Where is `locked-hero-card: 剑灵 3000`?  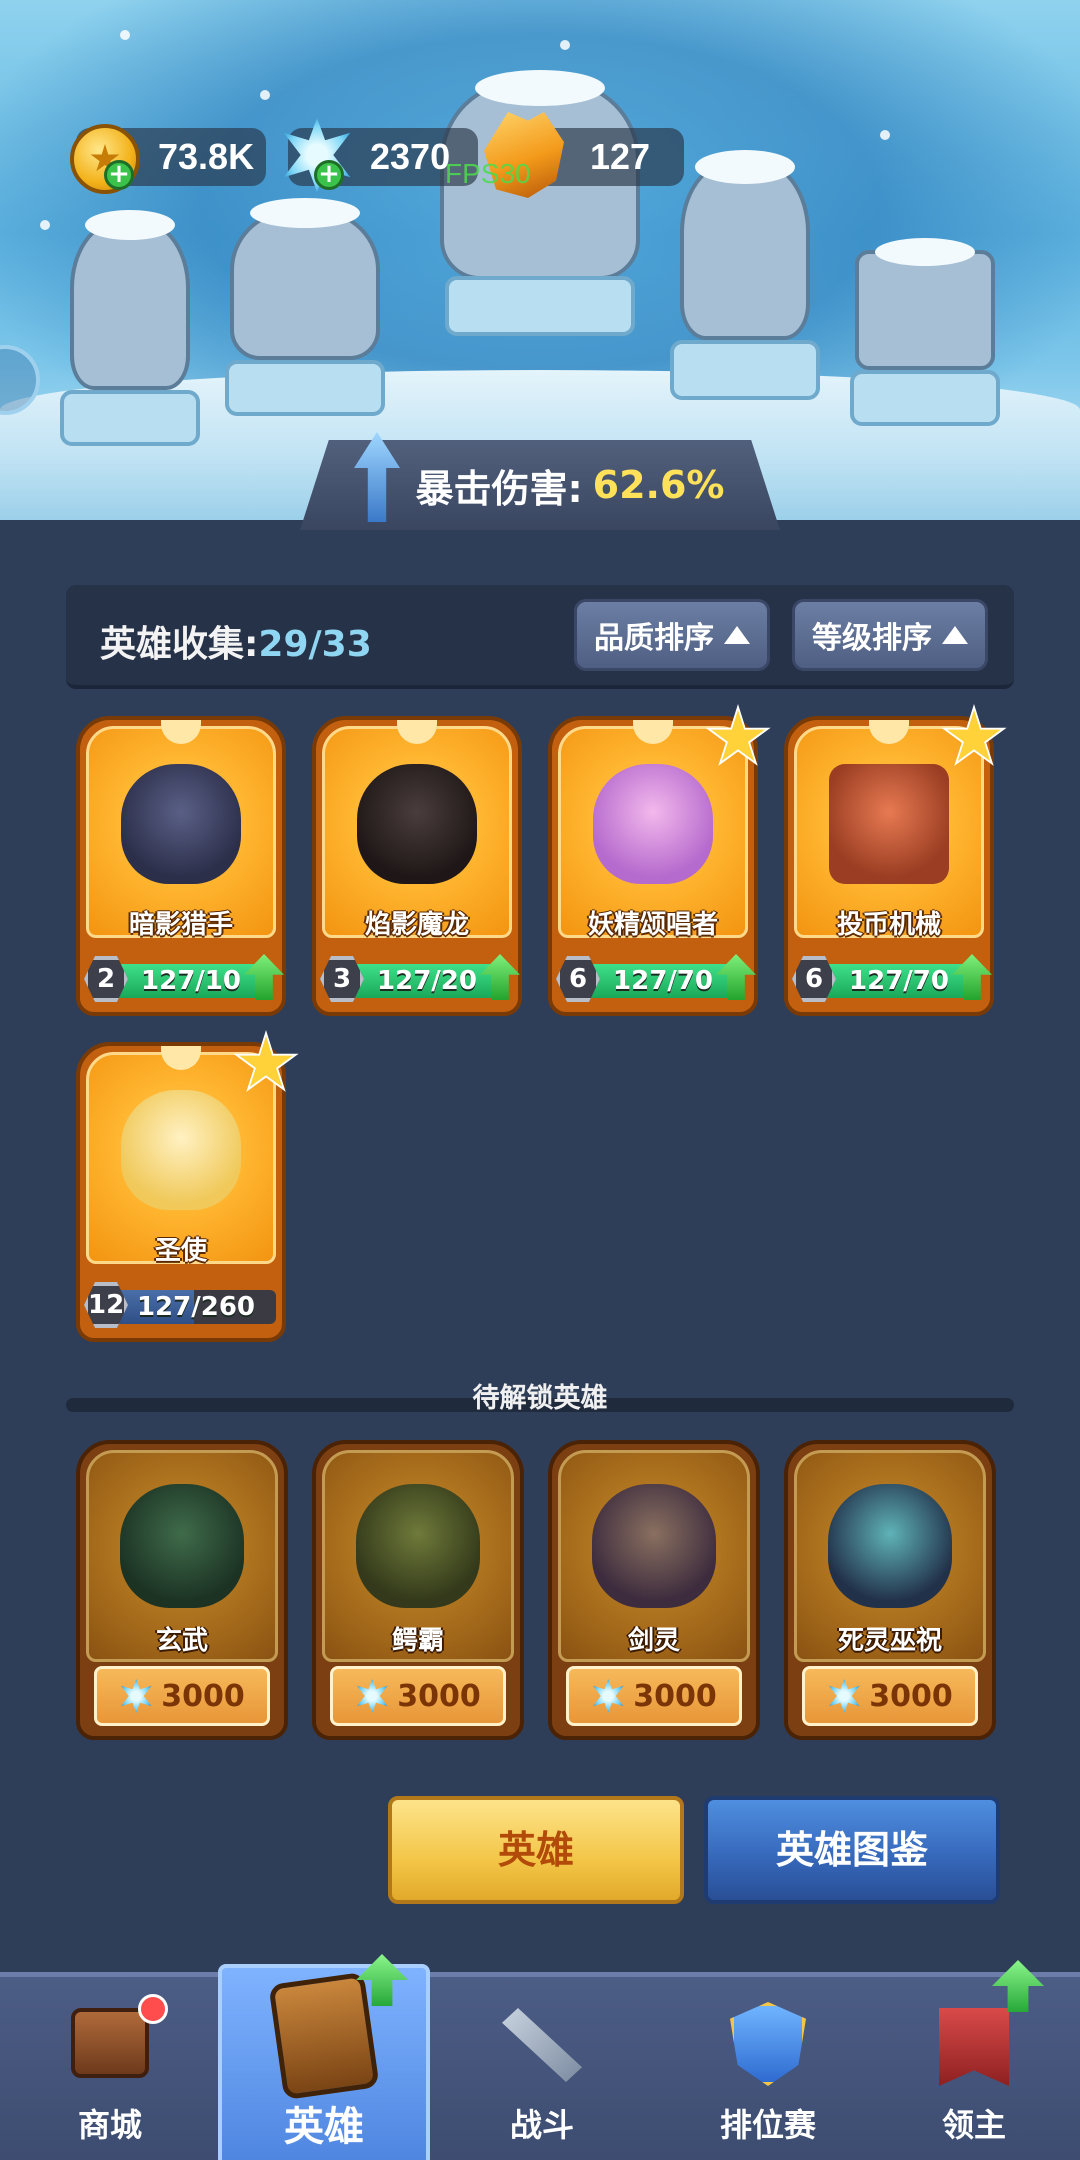 locked-hero-card: 剑灵 3000 is located at coordinates (654, 1590).